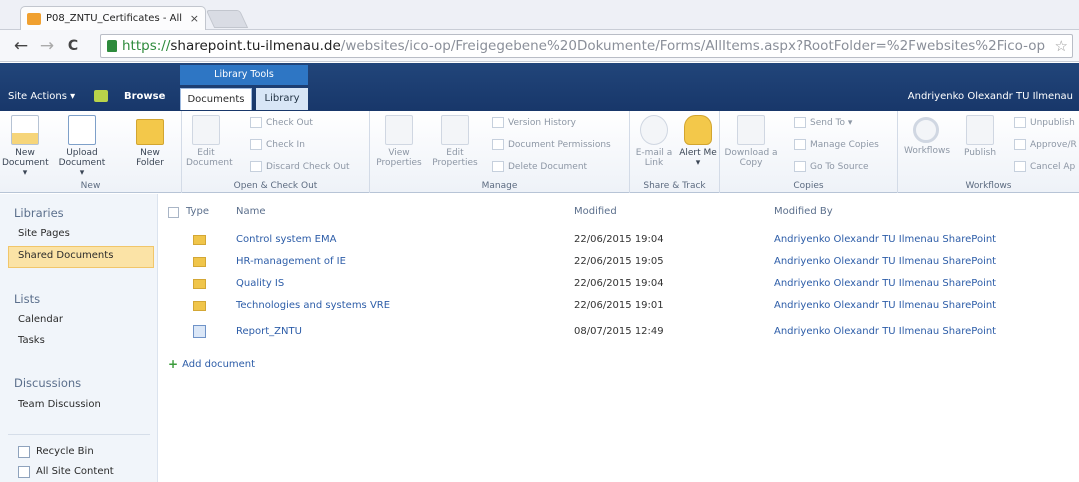  What do you see at coordinates (194, 18) in the screenshot?
I see `close-tab-icon: ×` at bounding box center [194, 18].